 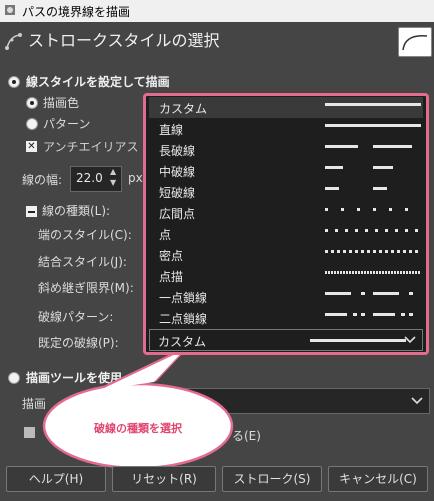 I want to click on dash-option-label: カスタム, so click(x=183, y=109).